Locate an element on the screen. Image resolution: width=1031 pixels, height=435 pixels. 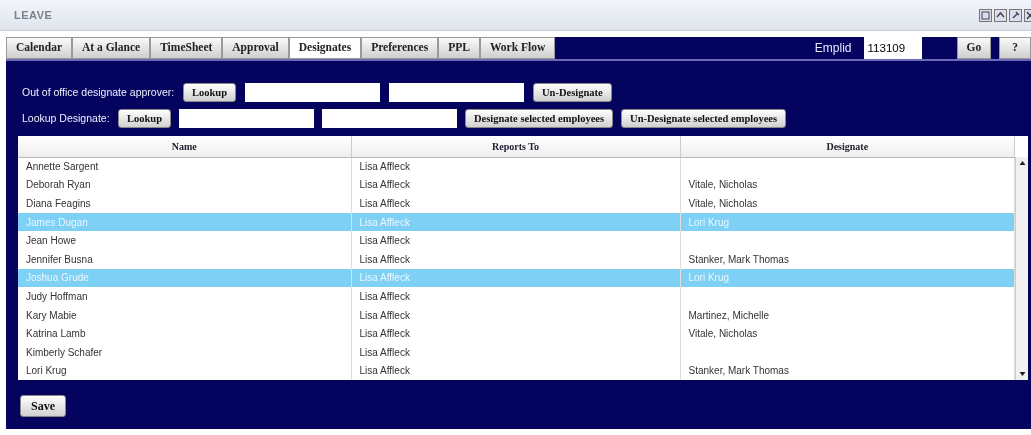
pin-icon is located at coordinates (1015, 15).